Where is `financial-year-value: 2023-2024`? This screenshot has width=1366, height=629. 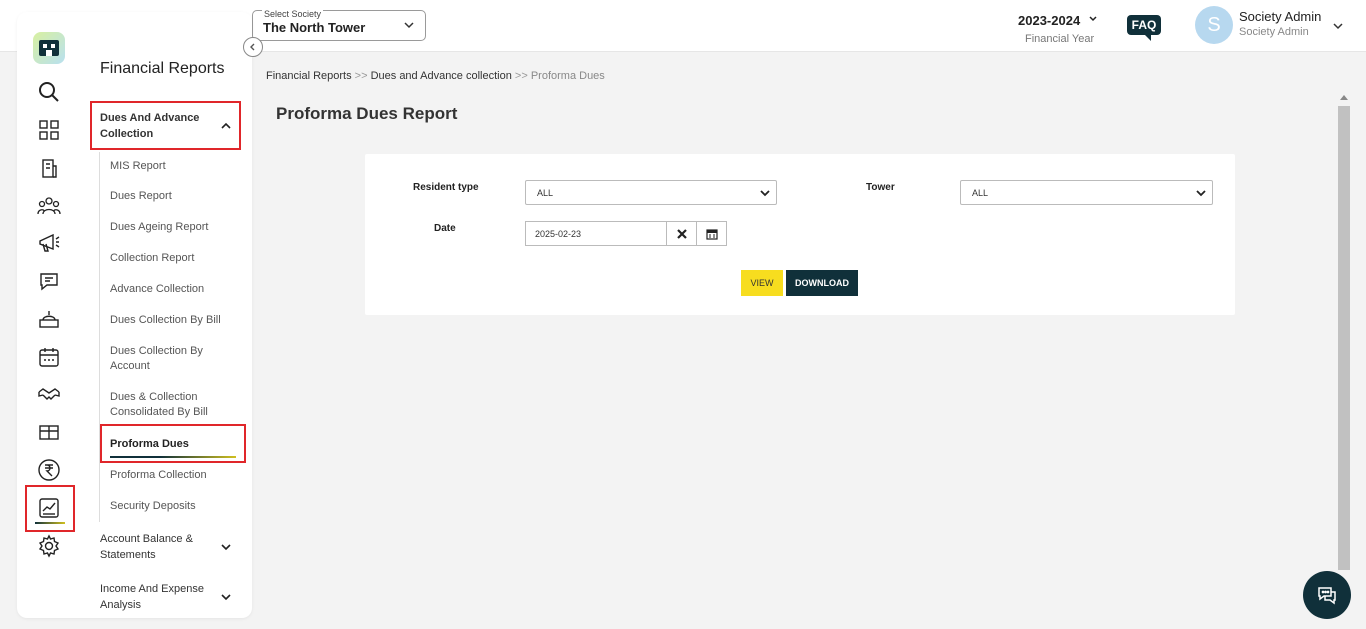 financial-year-value: 2023-2024 is located at coordinates (1049, 20).